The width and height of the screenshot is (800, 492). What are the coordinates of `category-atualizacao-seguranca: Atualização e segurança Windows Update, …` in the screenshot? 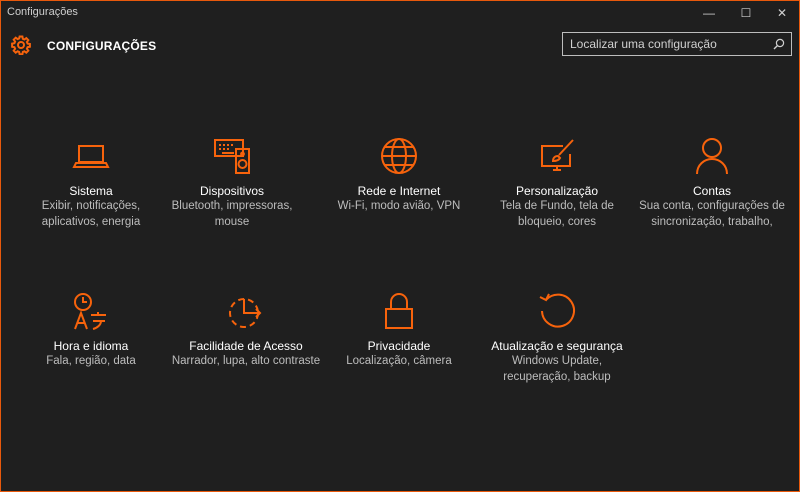 It's located at (557, 338).